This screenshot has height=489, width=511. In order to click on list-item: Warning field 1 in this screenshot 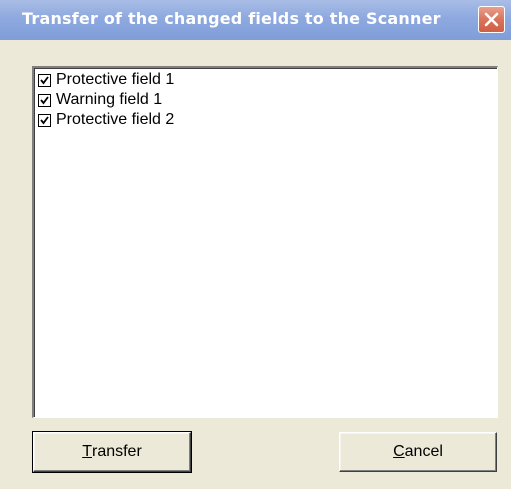, I will do `click(100, 100)`.